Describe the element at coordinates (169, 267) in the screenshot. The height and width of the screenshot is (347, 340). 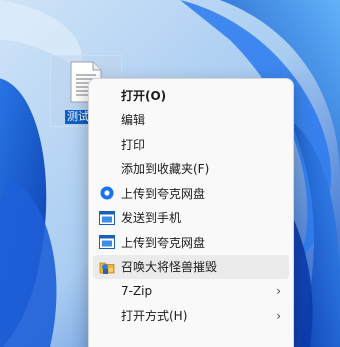
I see `menu-item-label: 召唤大将怪兽摧毁` at that location.